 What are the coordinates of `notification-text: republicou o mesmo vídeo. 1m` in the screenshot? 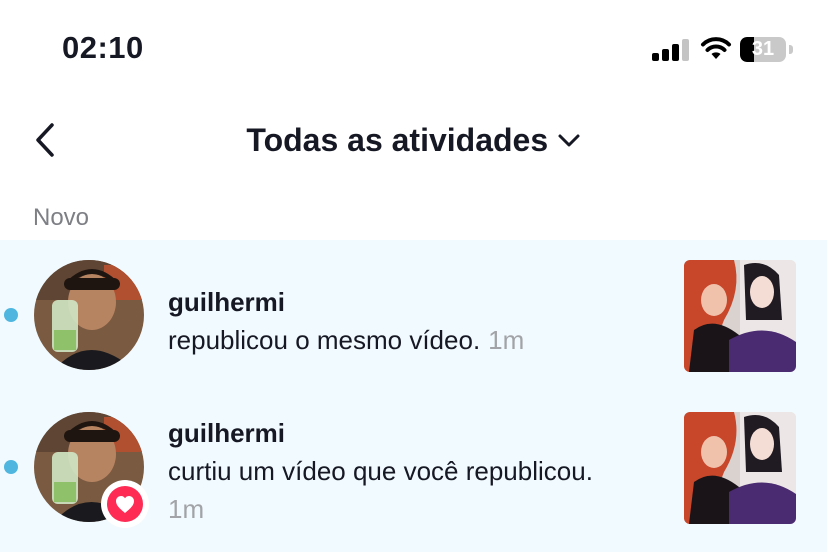 It's located at (346, 340).